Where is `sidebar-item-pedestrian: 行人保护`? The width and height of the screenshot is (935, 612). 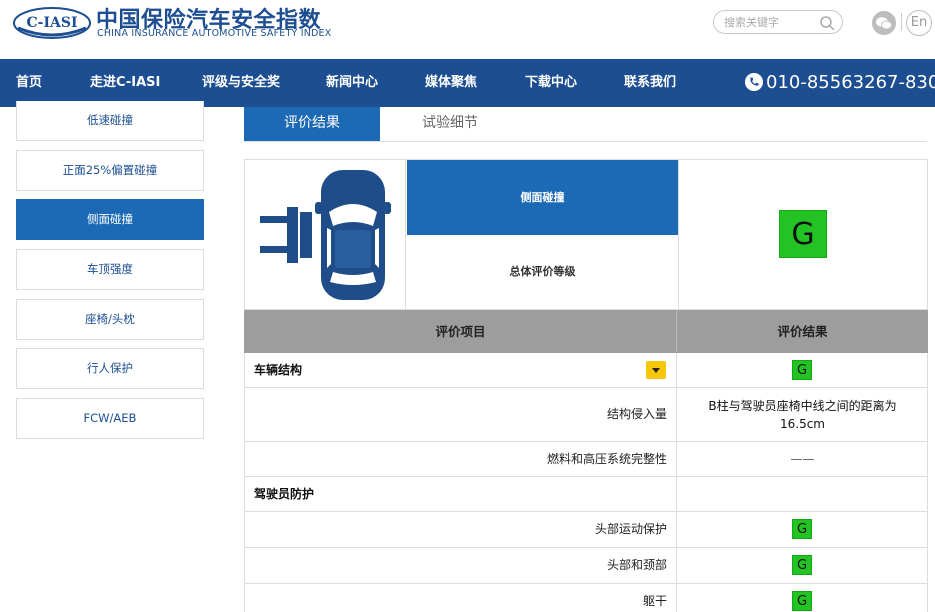 sidebar-item-pedestrian: 行人保护 is located at coordinates (110, 368).